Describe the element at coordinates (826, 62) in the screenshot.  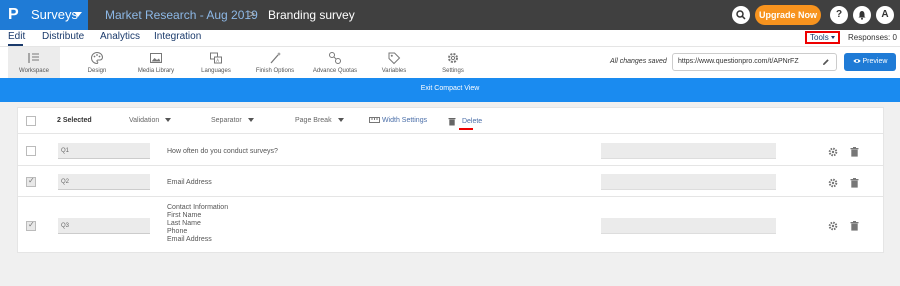
I see `pencil-icon` at that location.